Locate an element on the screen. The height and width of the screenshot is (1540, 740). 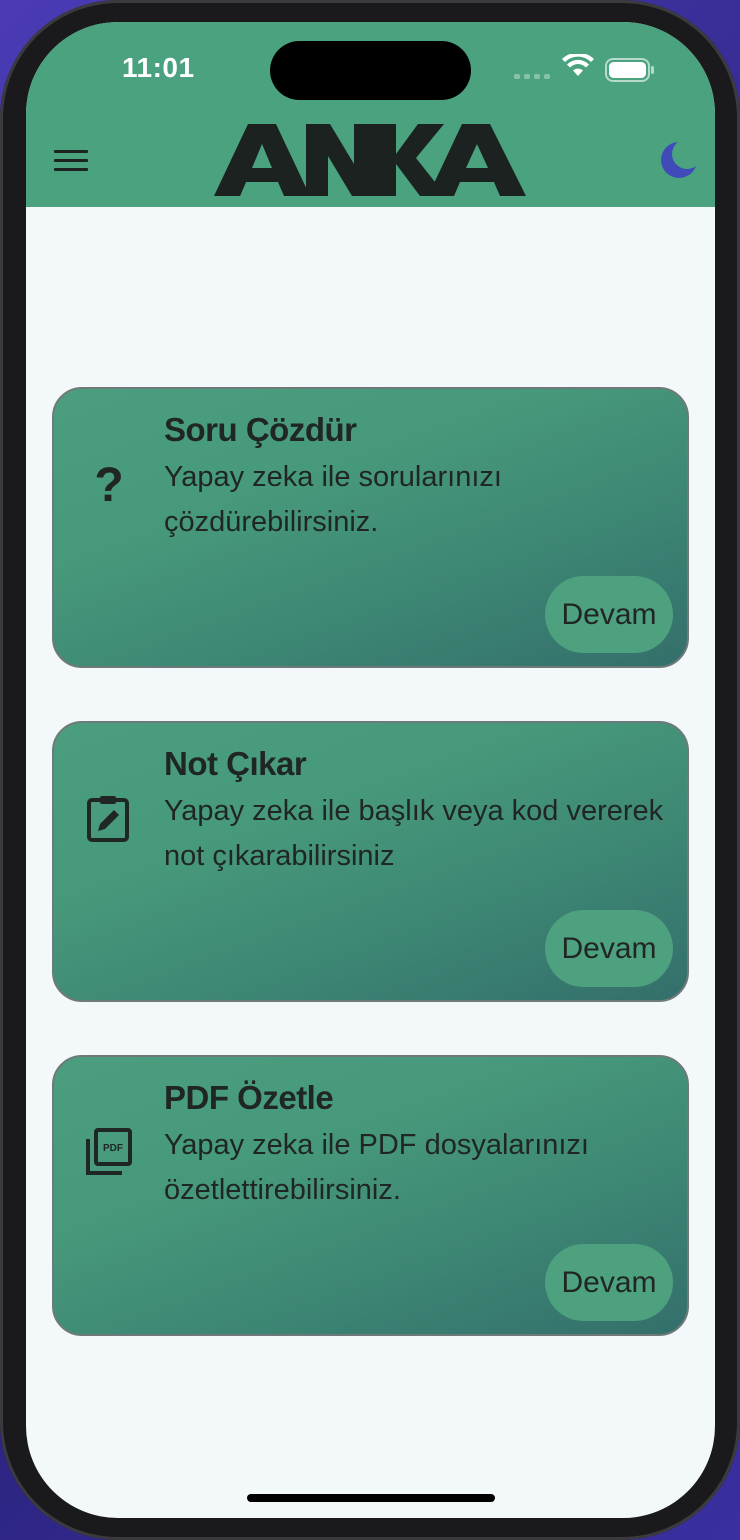
status-time: 11:01 is located at coordinates (158, 67).